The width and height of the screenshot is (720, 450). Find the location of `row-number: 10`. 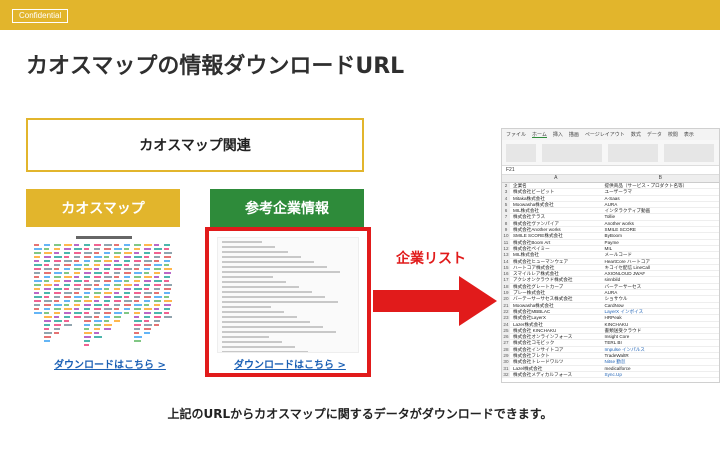

row-number: 10 is located at coordinates (506, 236).